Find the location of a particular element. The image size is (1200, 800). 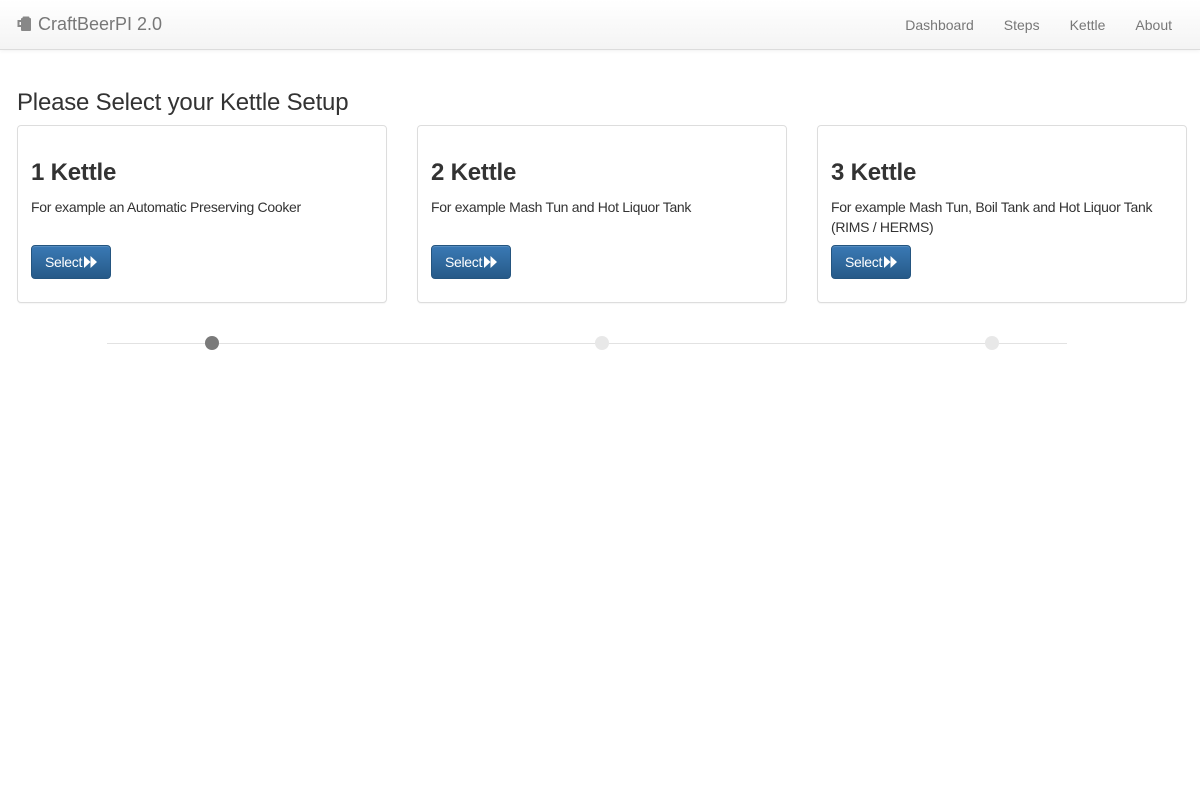

wizard-step-dot-active is located at coordinates (212, 343).